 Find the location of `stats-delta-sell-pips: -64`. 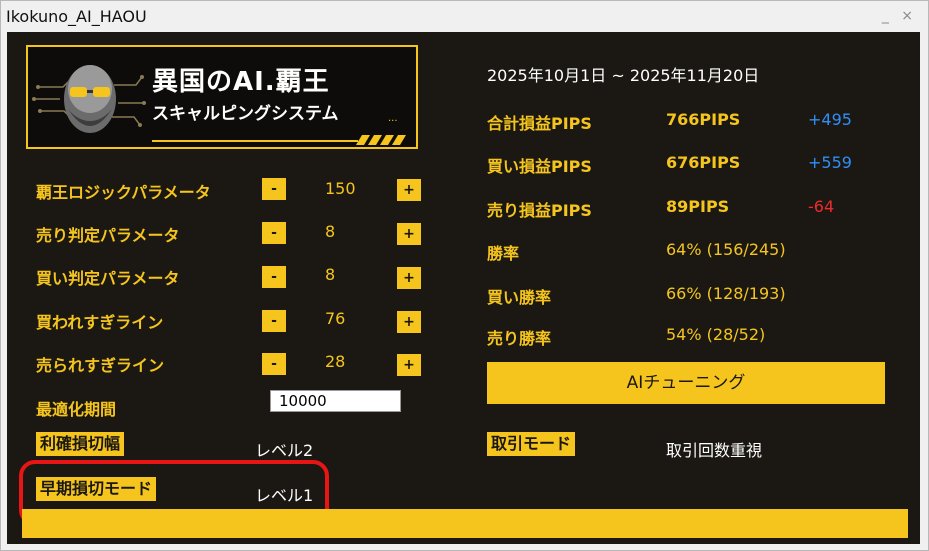

stats-delta-sell-pips: -64 is located at coordinates (821, 206).